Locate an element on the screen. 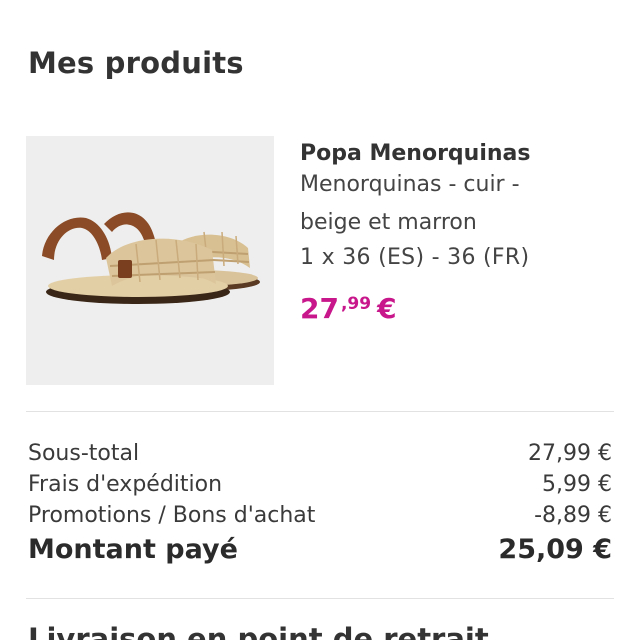  product-name: Popa Menorquinas is located at coordinates (460, 154).